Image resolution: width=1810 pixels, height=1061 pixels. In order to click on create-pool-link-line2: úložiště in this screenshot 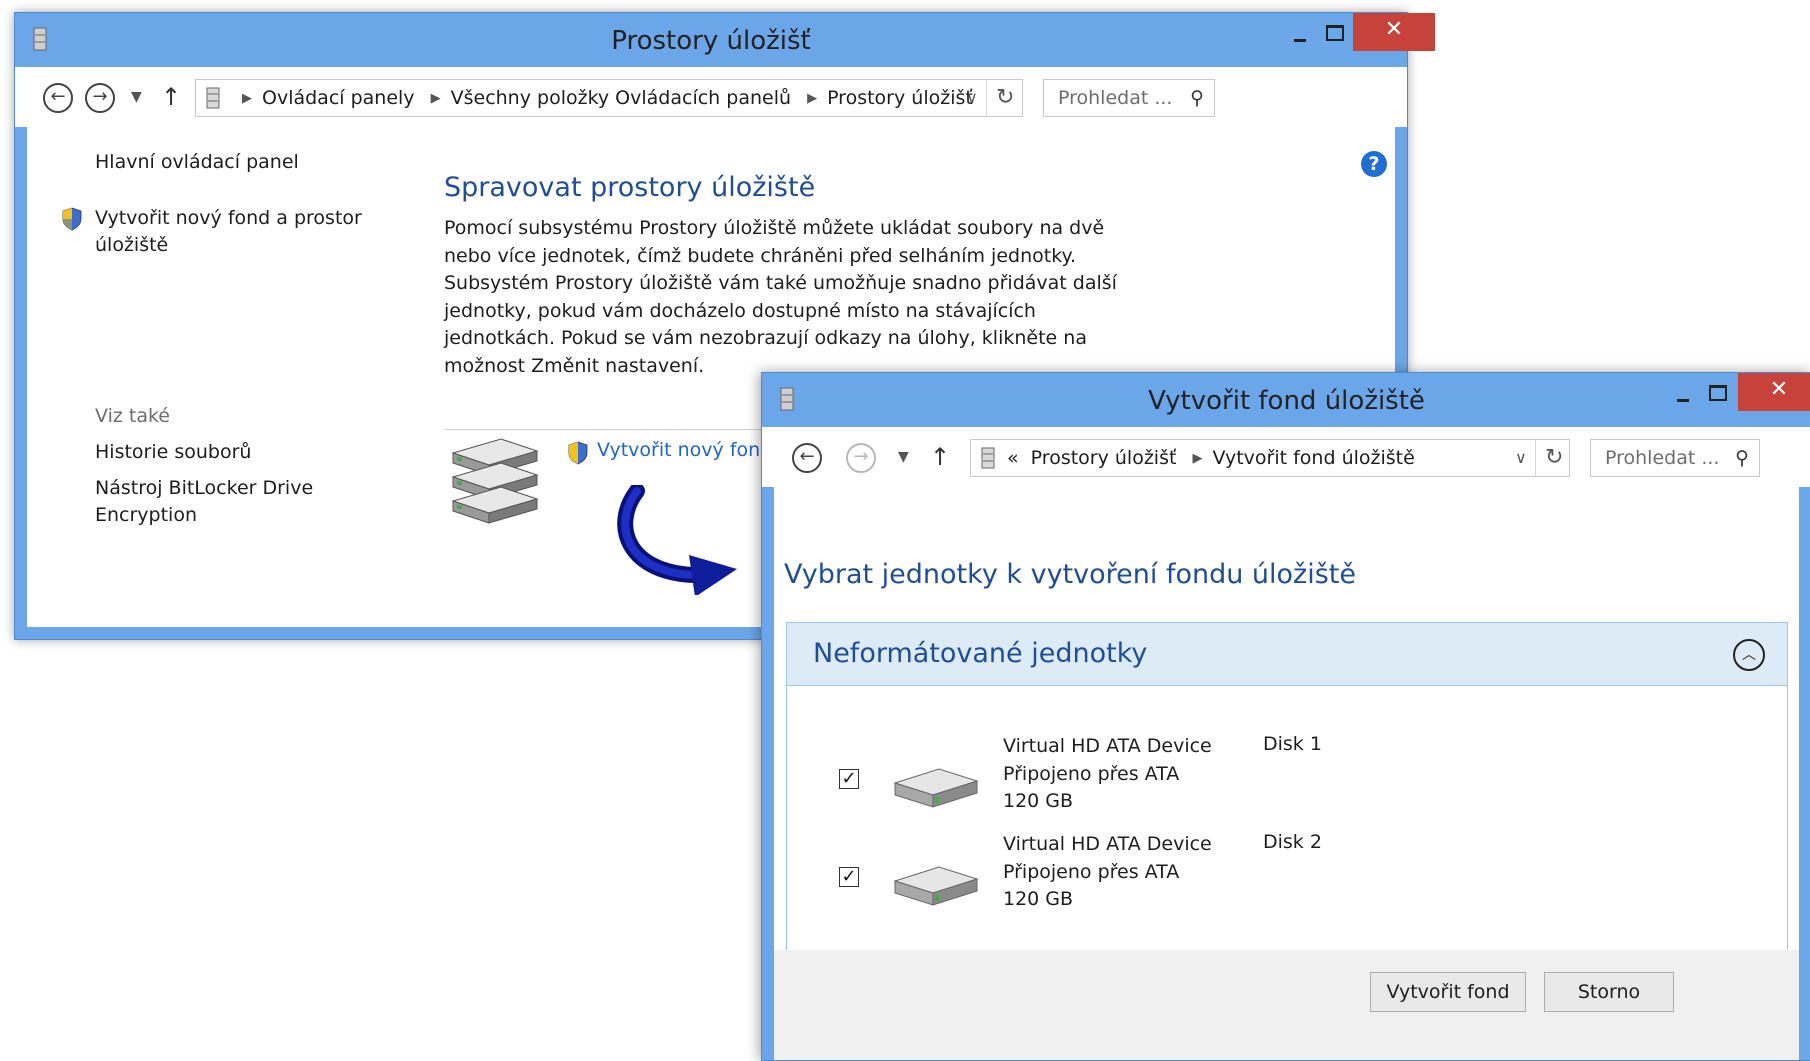, I will do `click(132, 245)`.